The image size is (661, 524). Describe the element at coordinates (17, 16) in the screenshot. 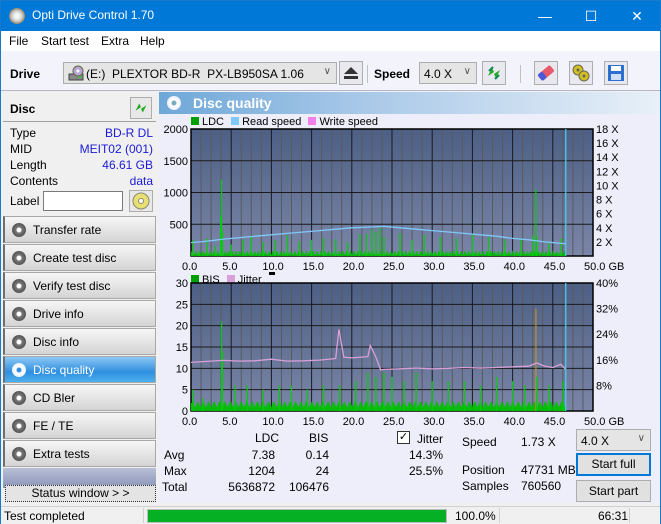

I see `app-disc-icon` at that location.